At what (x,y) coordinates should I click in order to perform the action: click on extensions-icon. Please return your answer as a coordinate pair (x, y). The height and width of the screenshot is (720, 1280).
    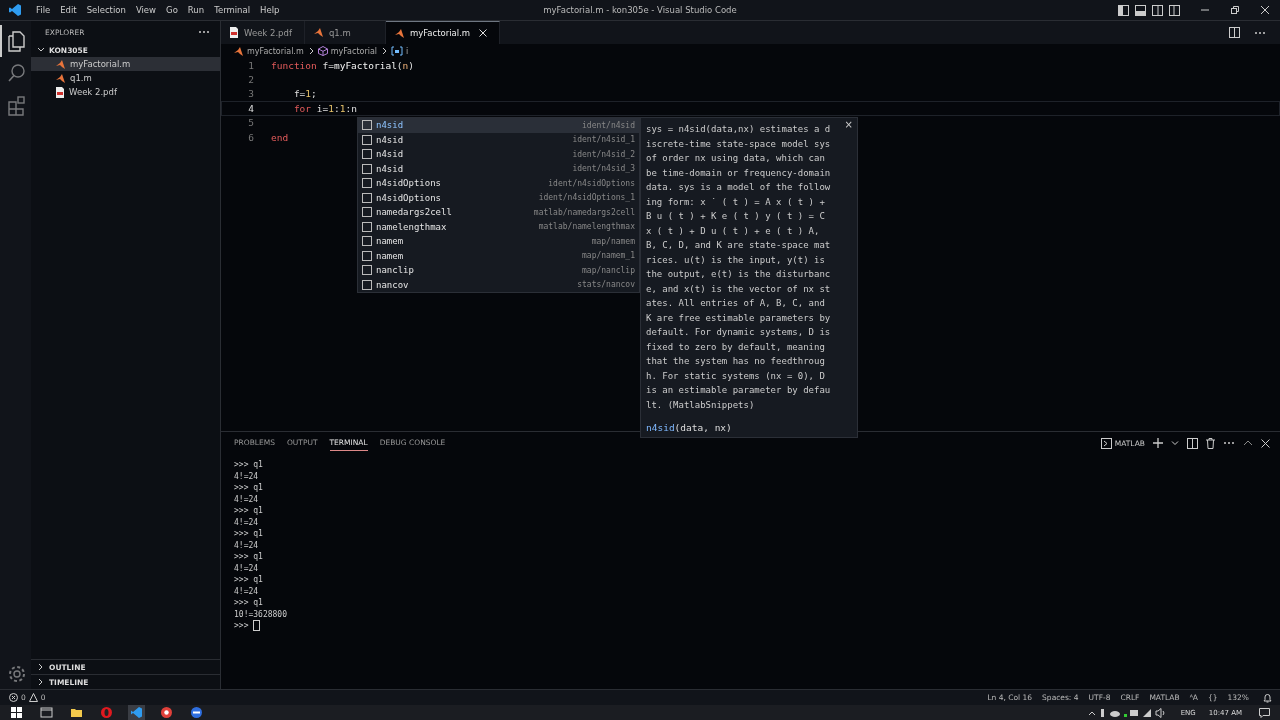
    Looking at the image, I should click on (16, 105).